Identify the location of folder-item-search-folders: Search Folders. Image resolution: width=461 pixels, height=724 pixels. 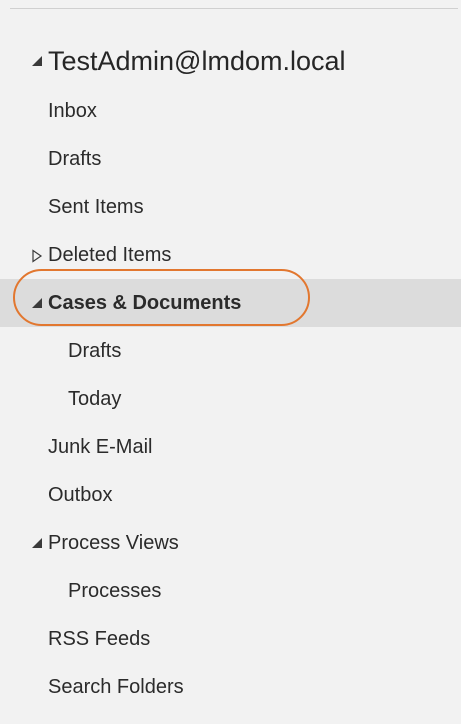
(230, 687).